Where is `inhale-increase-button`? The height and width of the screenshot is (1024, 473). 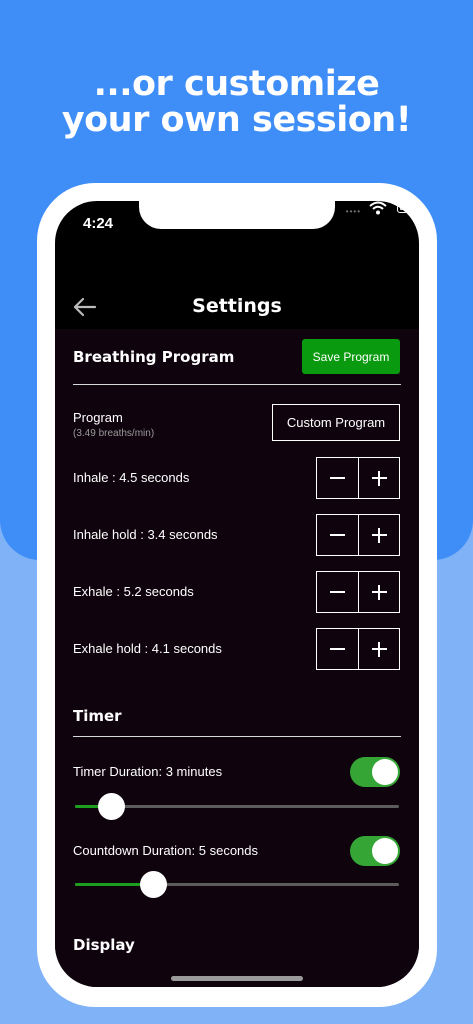 inhale-increase-button is located at coordinates (378, 478).